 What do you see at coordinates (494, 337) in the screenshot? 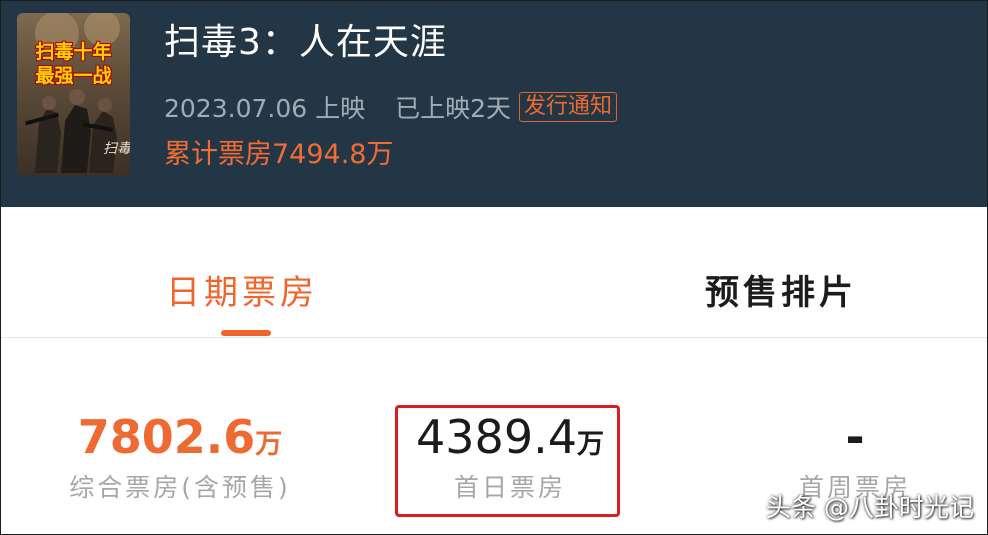
I see `tab-divider` at bounding box center [494, 337].